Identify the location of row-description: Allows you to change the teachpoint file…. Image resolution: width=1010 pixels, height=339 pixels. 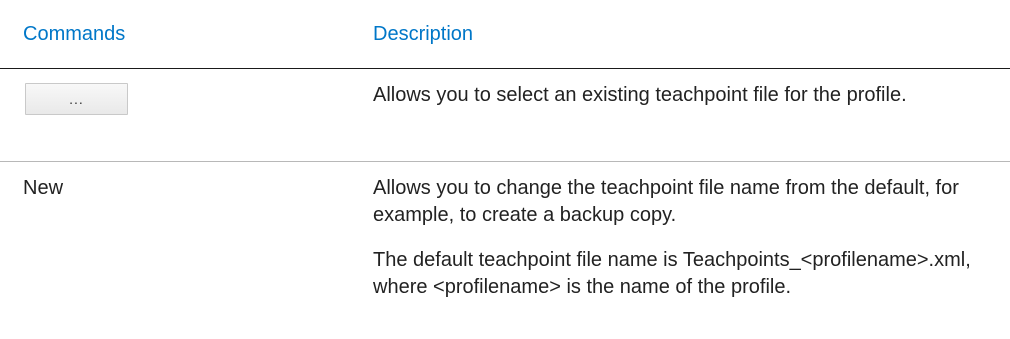
(673, 202).